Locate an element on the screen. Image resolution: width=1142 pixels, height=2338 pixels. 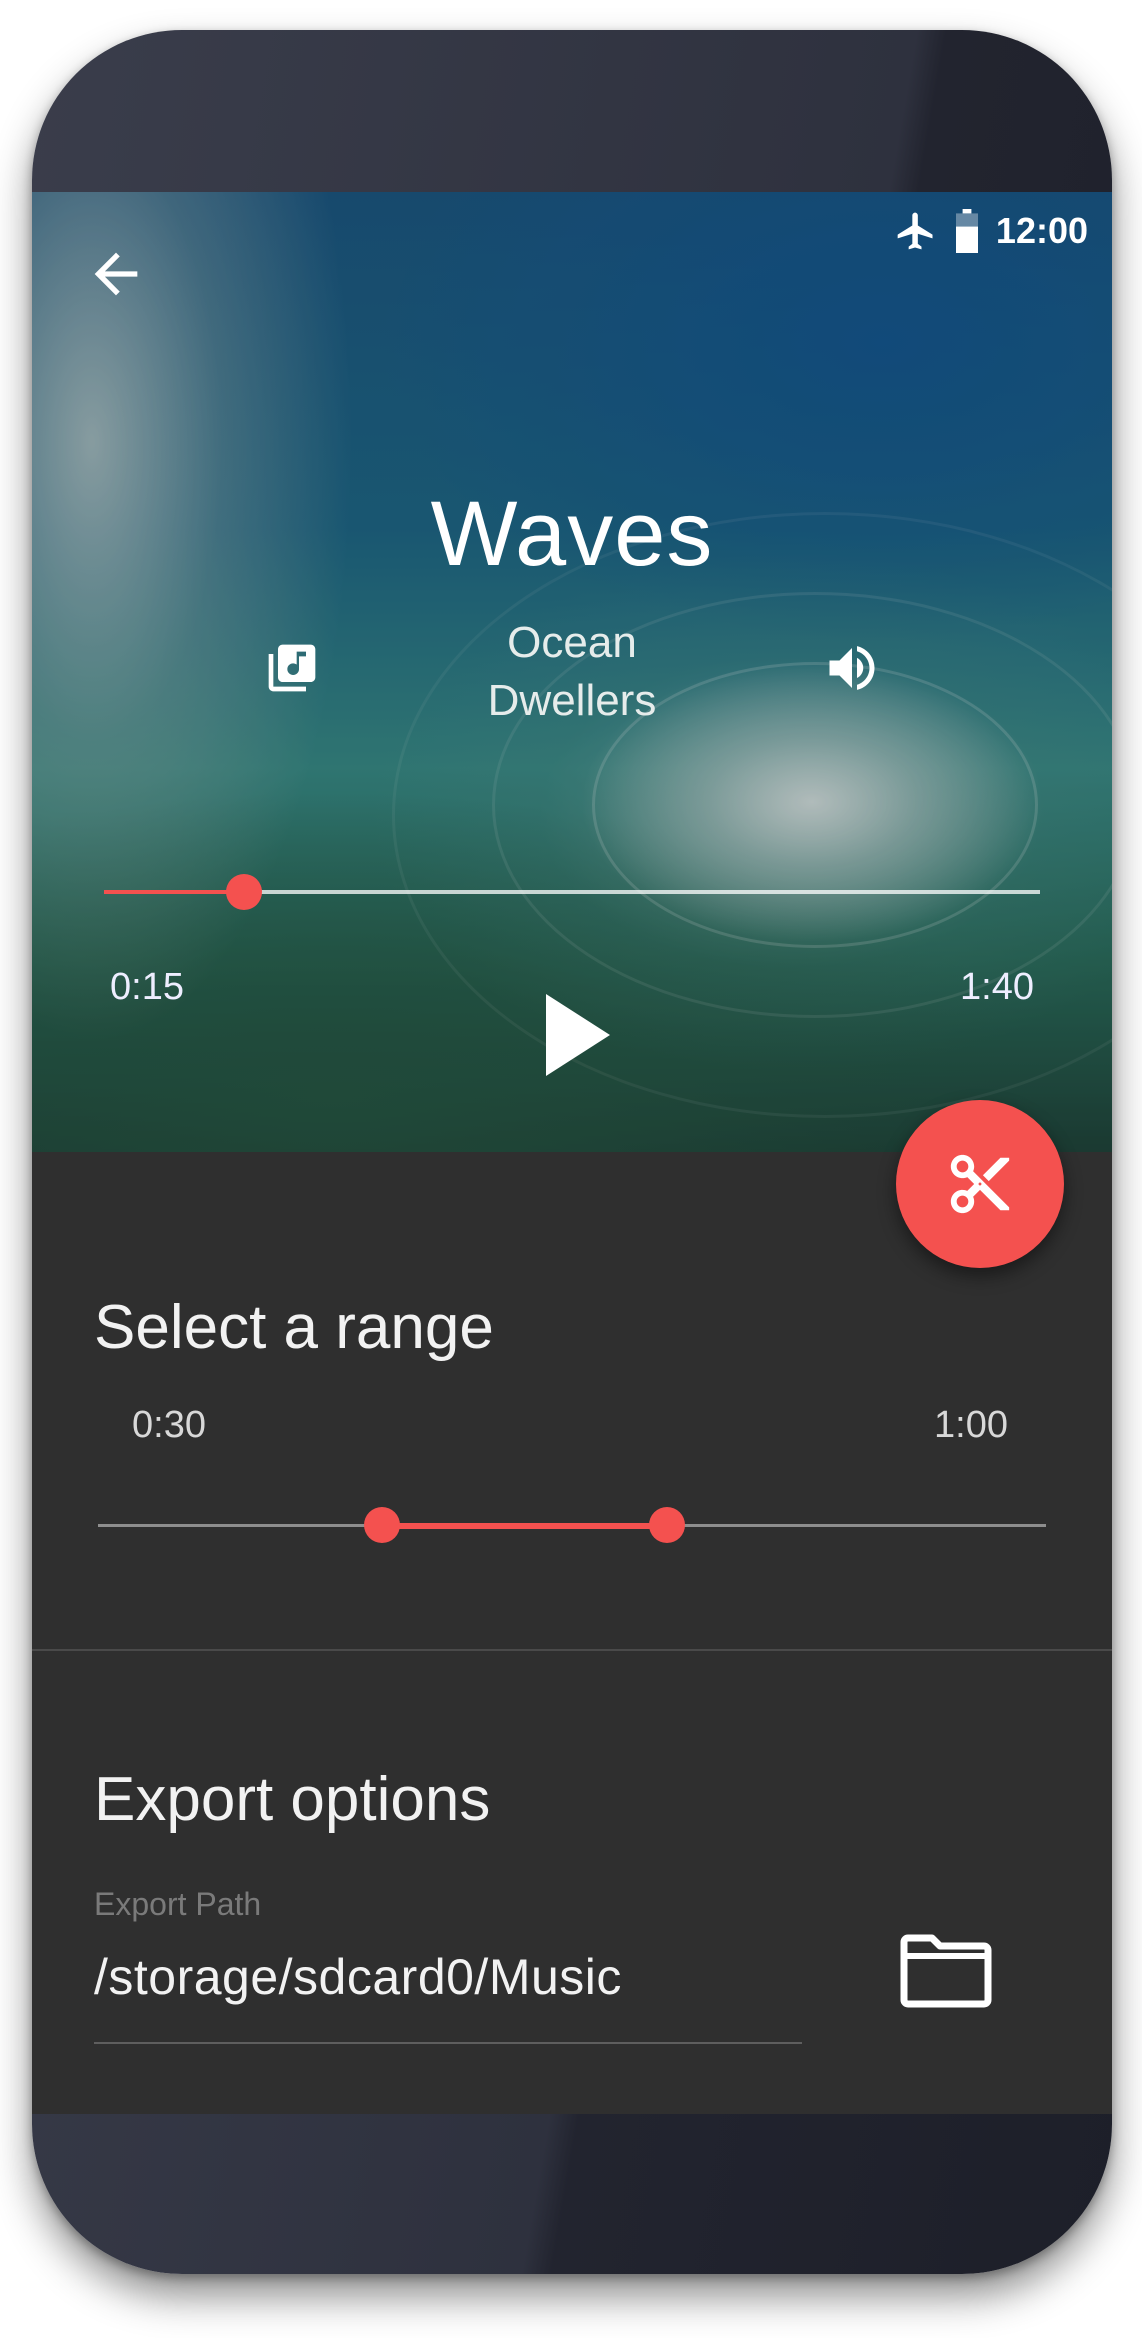
export-path-label: Export Path is located at coordinates (178, 1904).